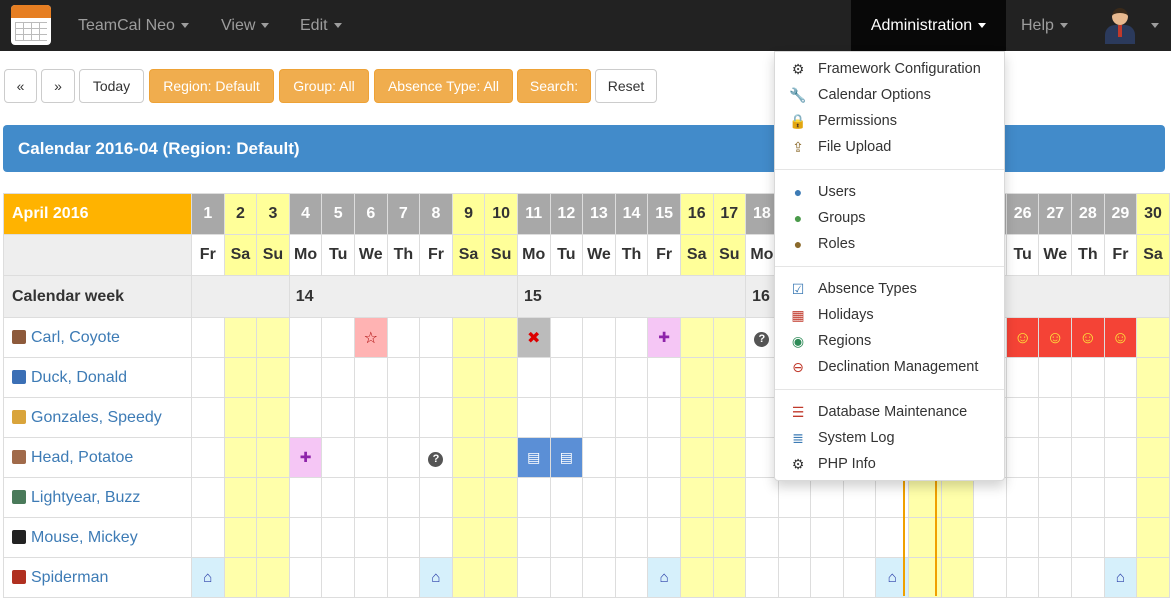  What do you see at coordinates (20, 86) in the screenshot?
I see `prev-month-button: «` at bounding box center [20, 86].